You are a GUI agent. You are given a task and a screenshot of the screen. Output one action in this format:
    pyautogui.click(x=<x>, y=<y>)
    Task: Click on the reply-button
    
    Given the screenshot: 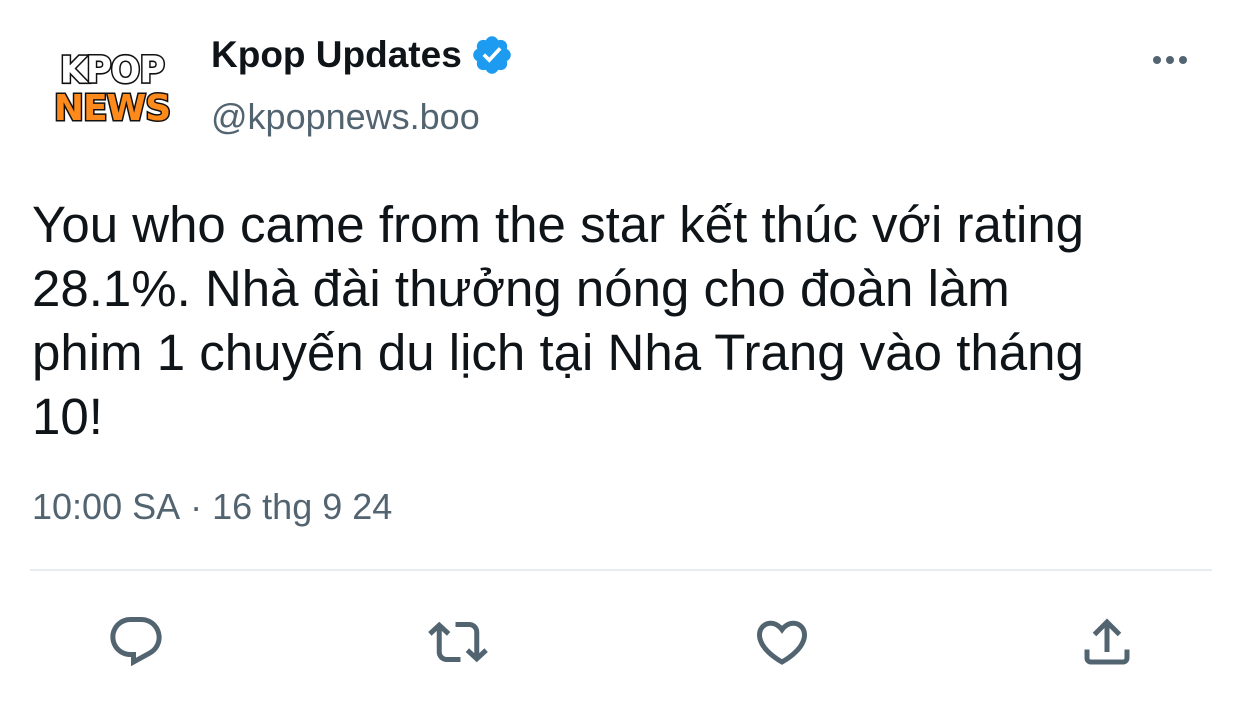 What is the action you would take?
    pyautogui.click(x=136, y=642)
    